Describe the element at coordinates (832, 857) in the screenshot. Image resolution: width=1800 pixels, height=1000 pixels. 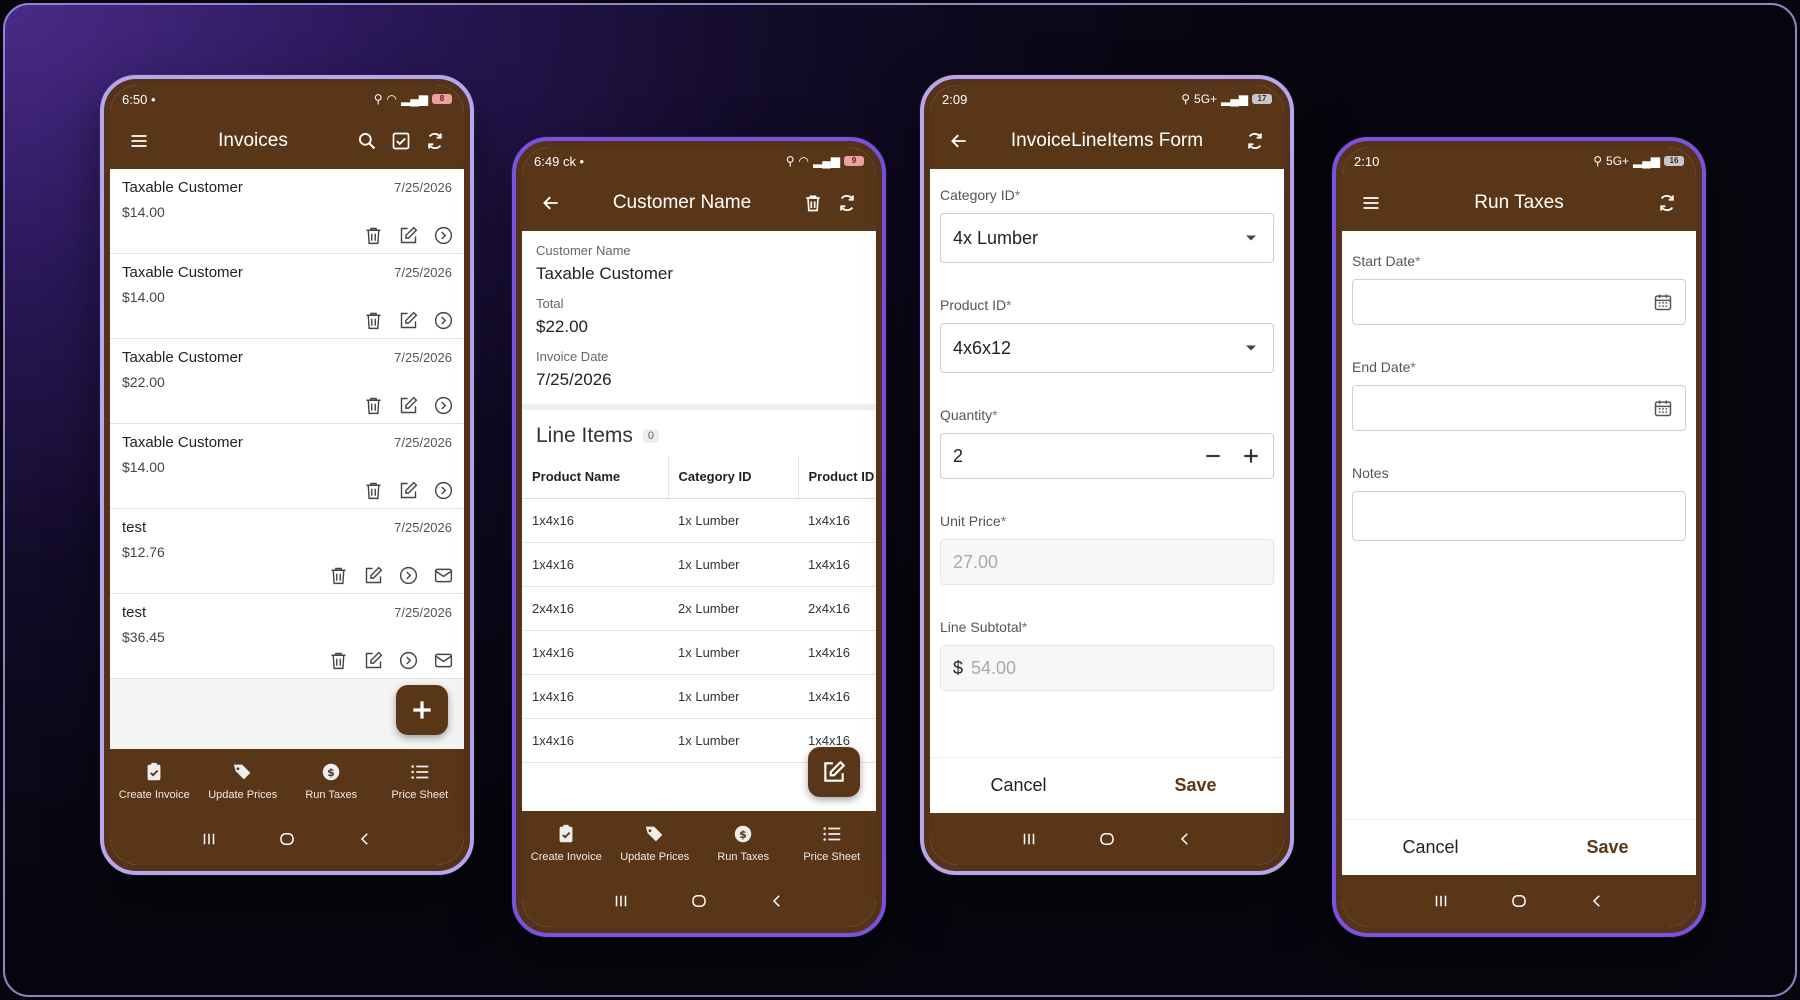
I see `nav-label: Price Sheet` at that location.